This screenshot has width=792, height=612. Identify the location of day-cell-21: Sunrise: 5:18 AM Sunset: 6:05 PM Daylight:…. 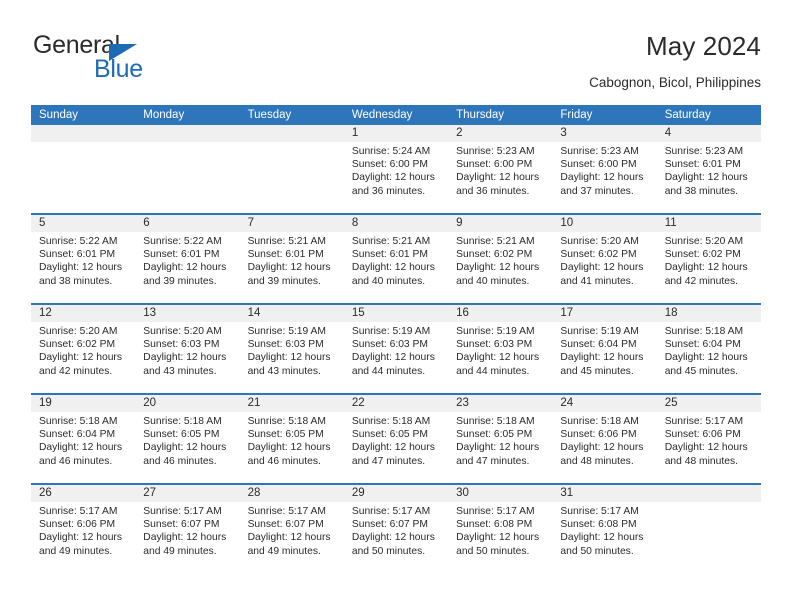
(292, 447).